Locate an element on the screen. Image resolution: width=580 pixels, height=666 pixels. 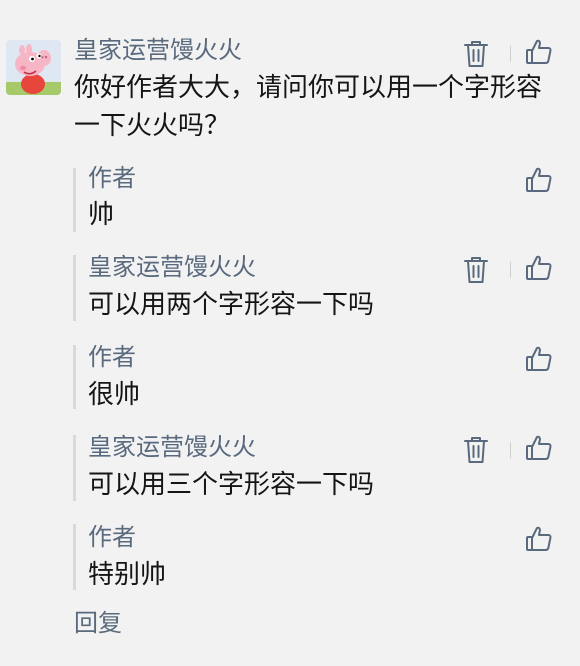
reply-button: 回复 is located at coordinates (98, 623).